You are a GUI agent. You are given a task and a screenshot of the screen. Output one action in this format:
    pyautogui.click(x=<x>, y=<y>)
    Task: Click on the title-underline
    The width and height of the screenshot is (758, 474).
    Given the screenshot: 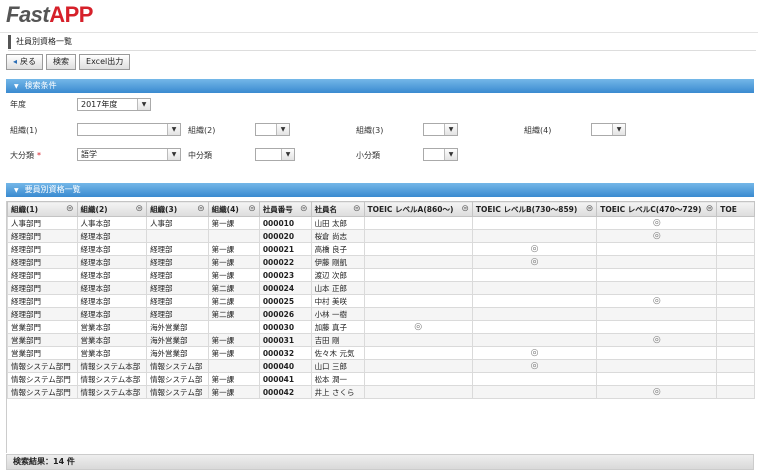 What is the action you would take?
    pyautogui.click(x=382, y=50)
    